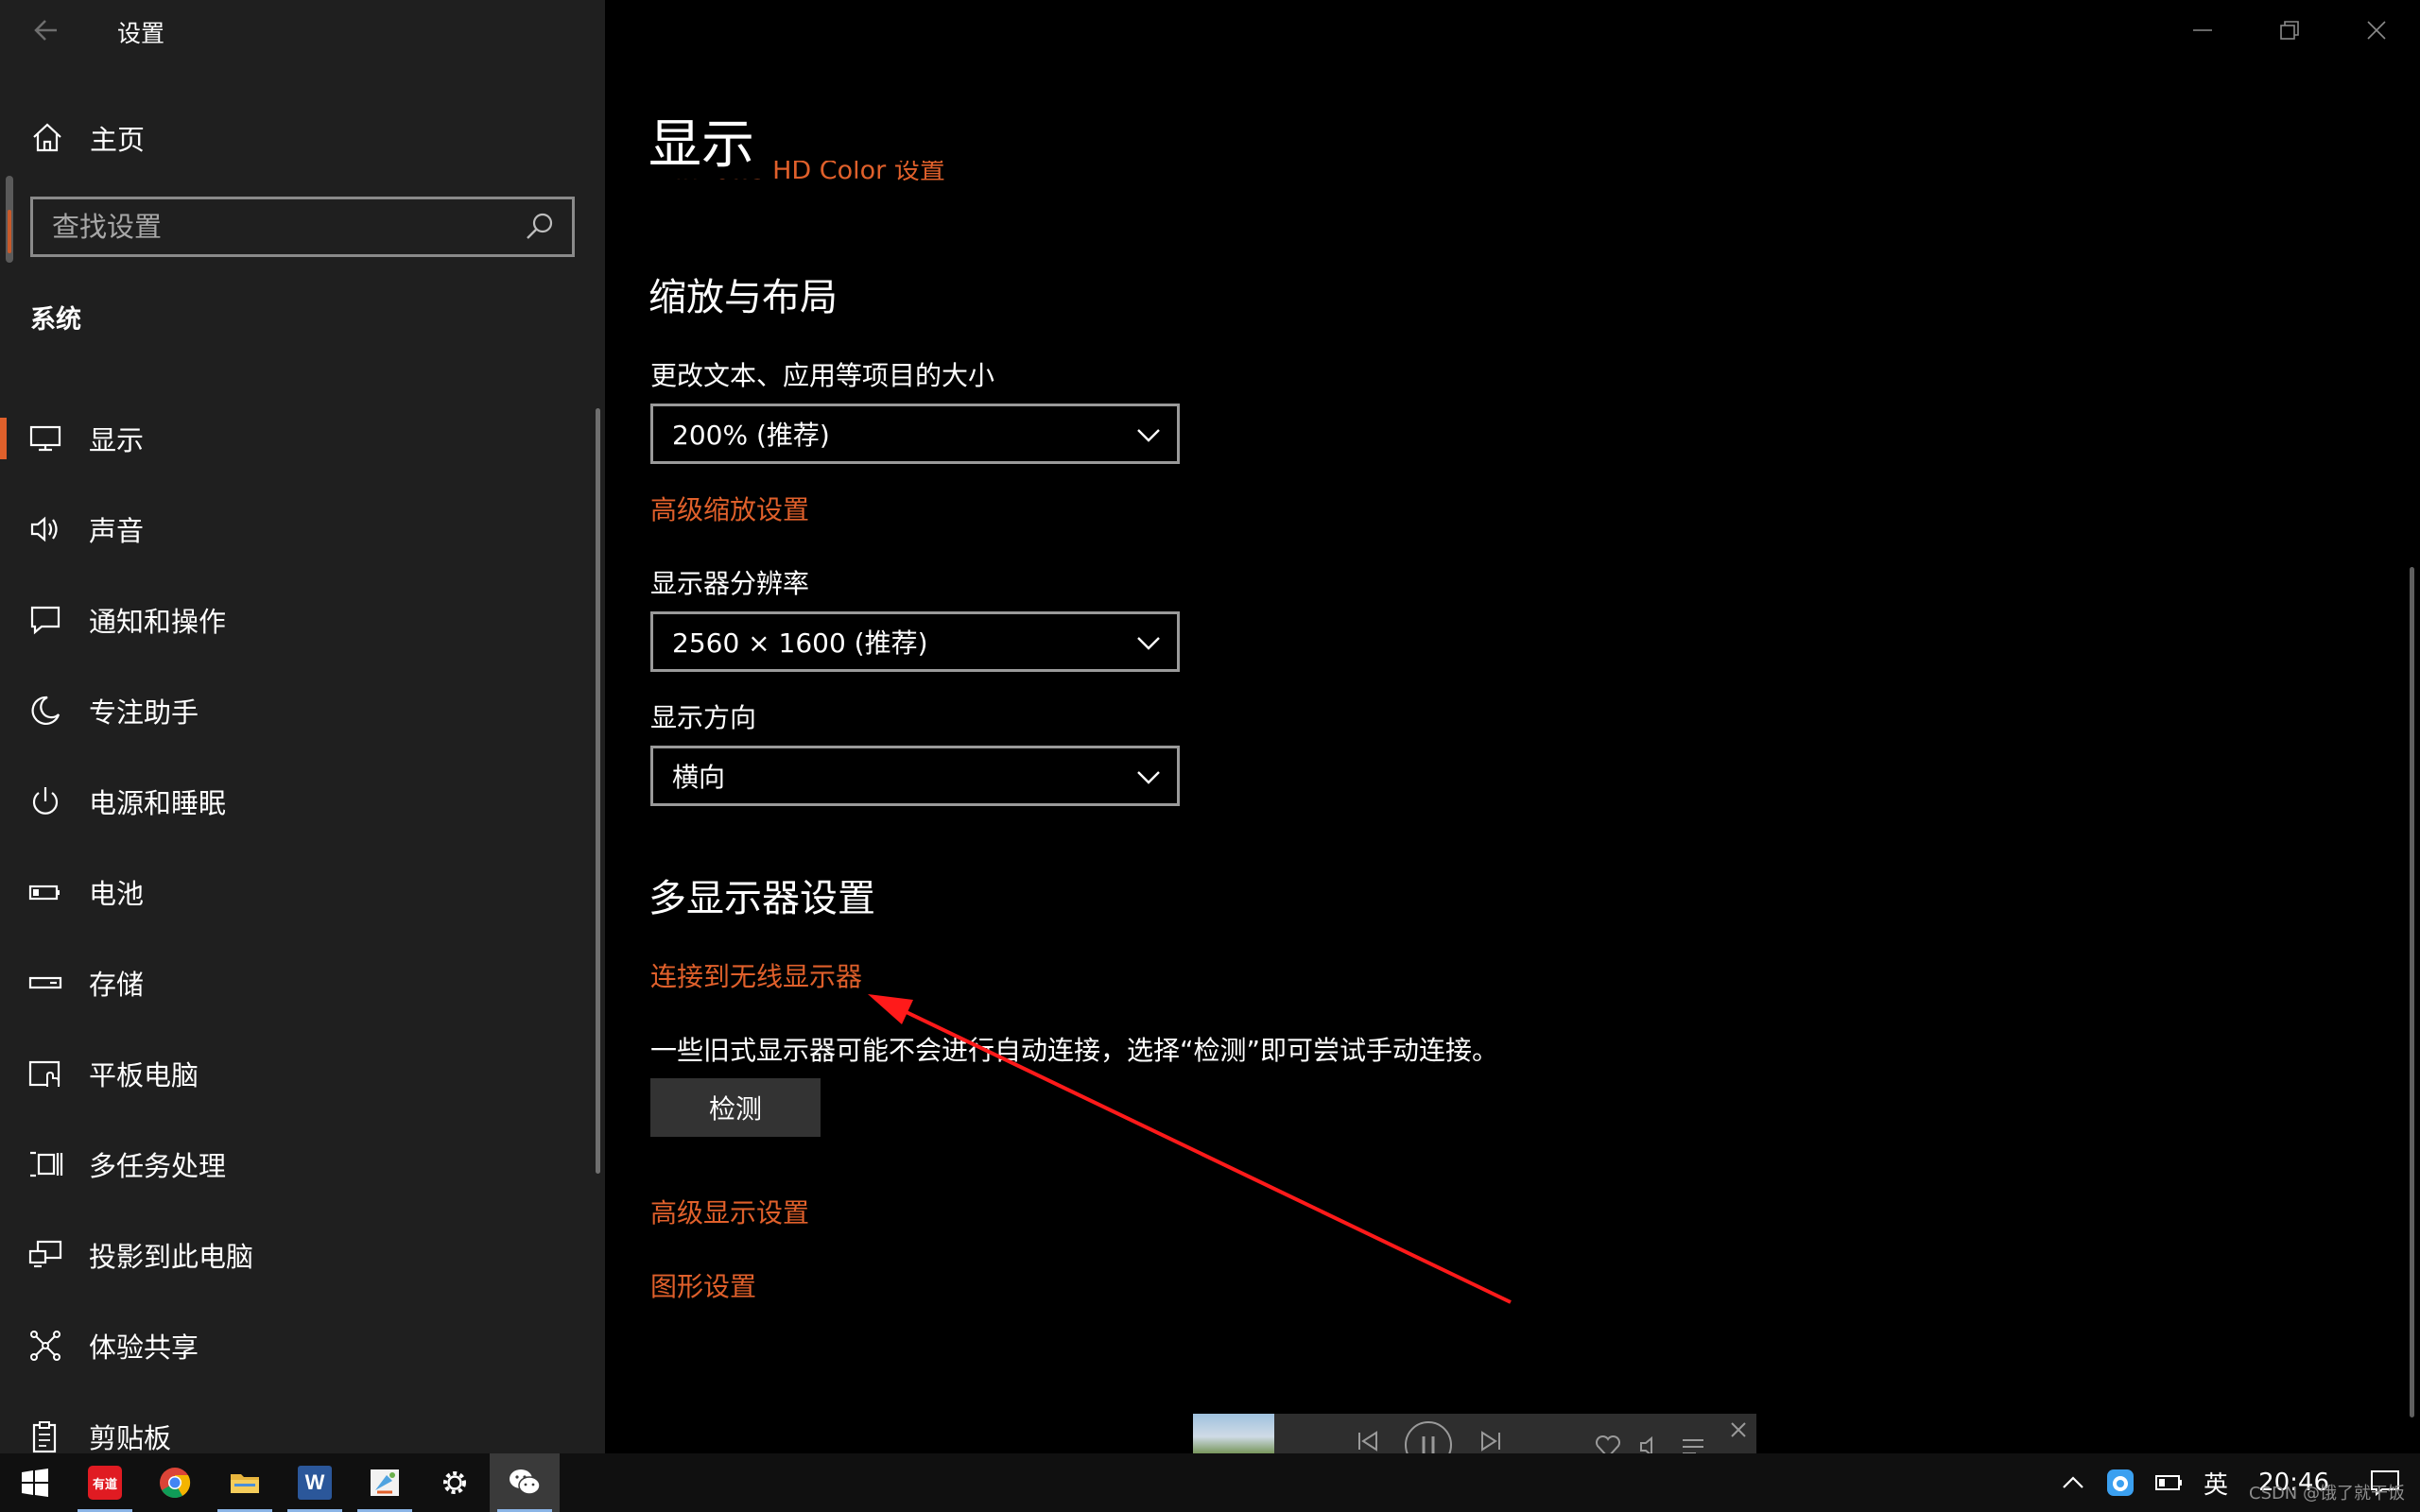 Image resolution: width=2420 pixels, height=1512 pixels. Describe the element at coordinates (44, 1437) in the screenshot. I see `clipboard-icon` at that location.